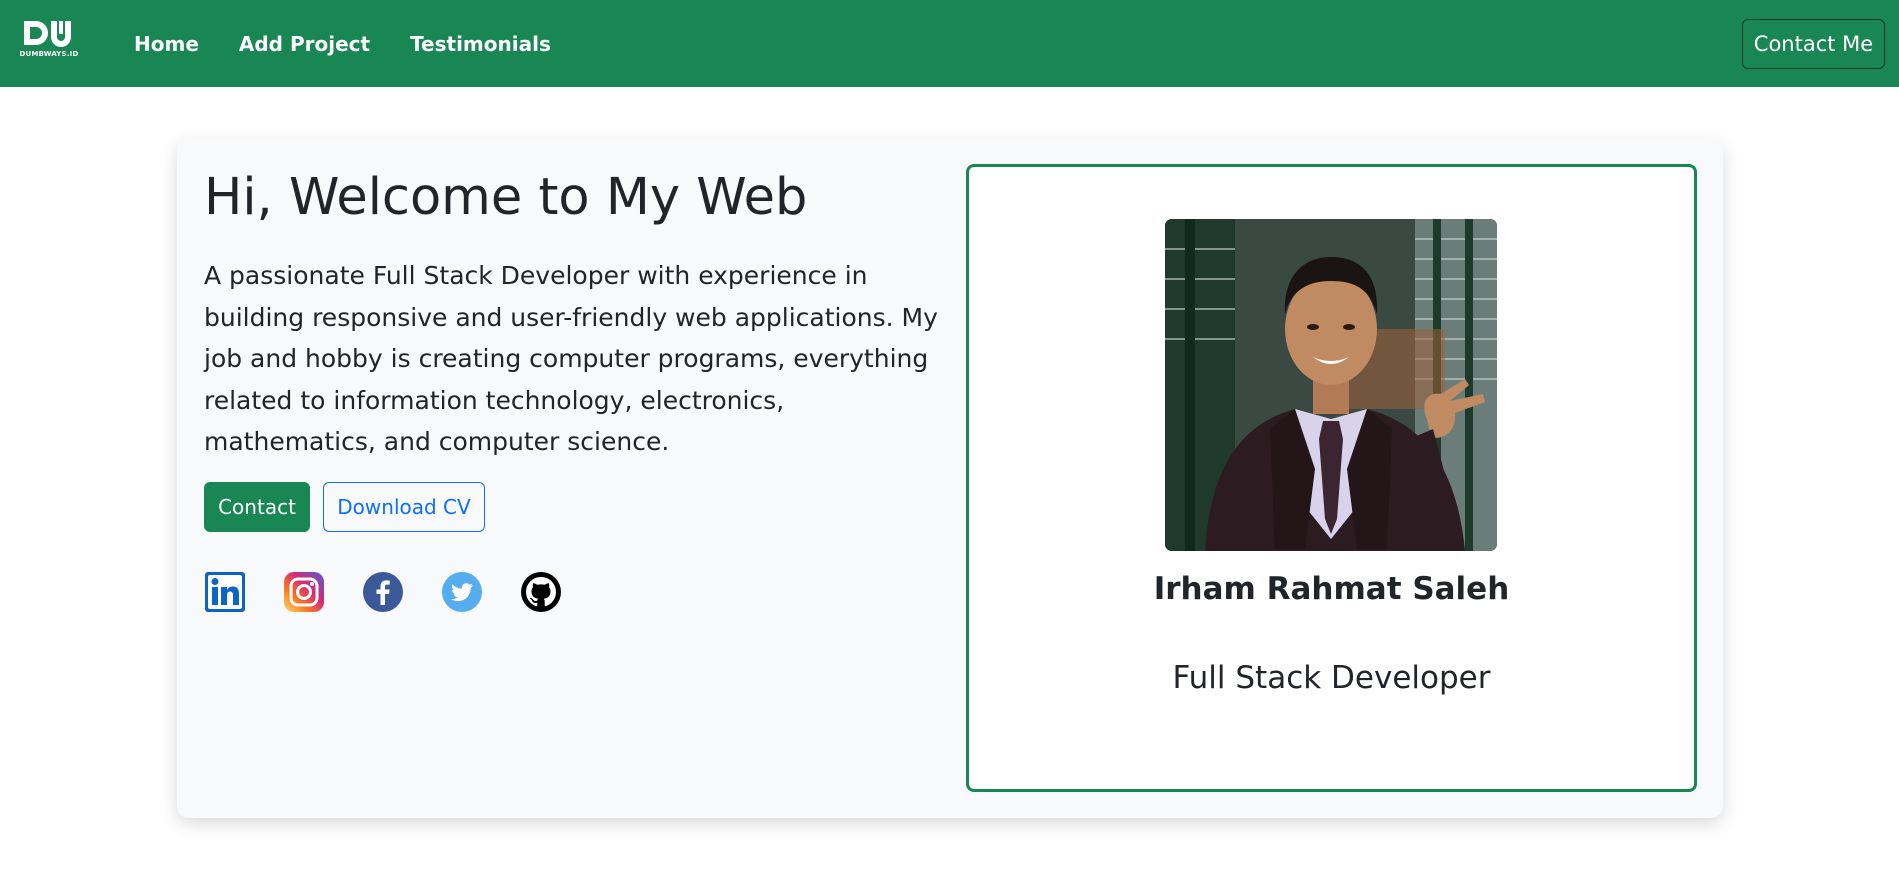 This screenshot has height=893, width=1899. Describe the element at coordinates (1331, 678) in the screenshot. I see `profile-role: Full Stack Developer` at that location.